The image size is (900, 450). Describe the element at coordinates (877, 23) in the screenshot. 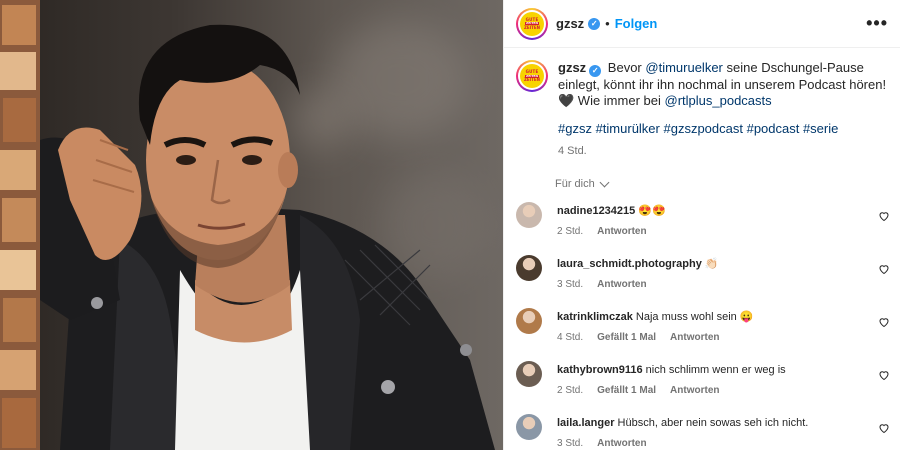

I see `more-options-icon: •••` at that location.